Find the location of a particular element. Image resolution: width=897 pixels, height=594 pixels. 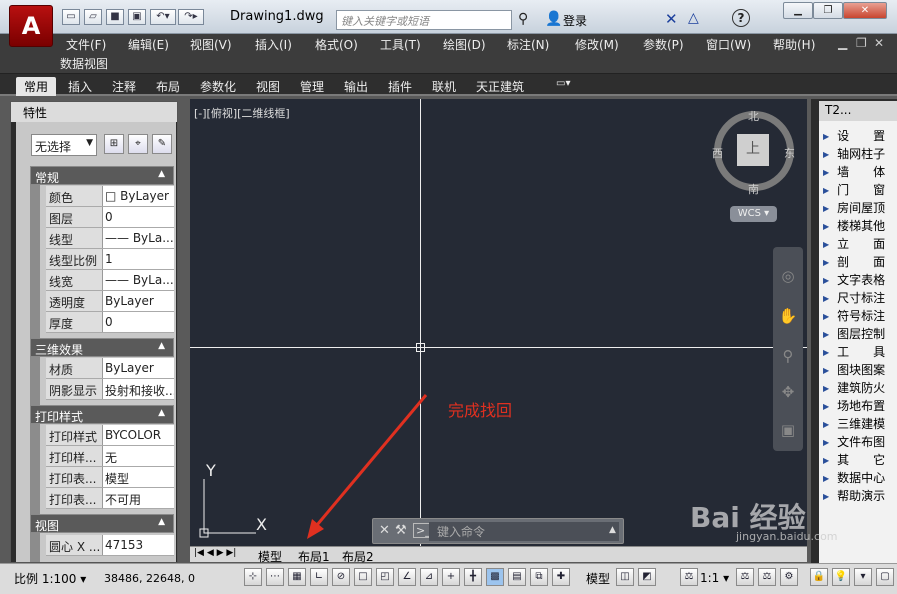

menu-window: 窗口(W) is located at coordinates (728, 44).